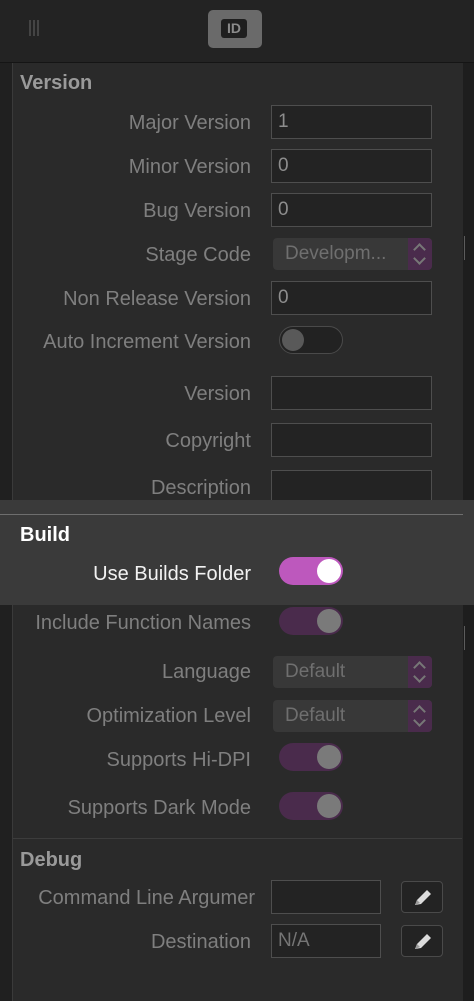  What do you see at coordinates (326, 941) in the screenshot?
I see `destination-field` at bounding box center [326, 941].